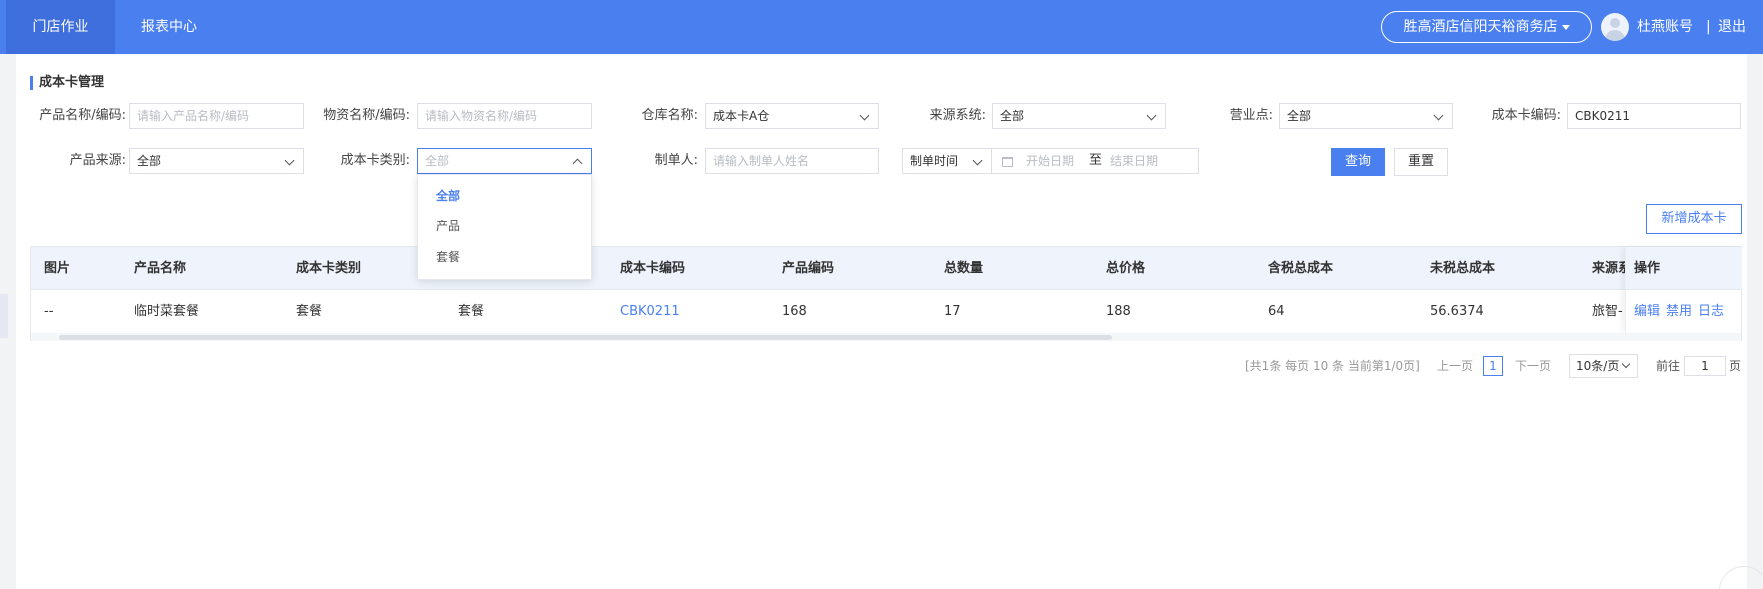 The image size is (1763, 589). I want to click on column-header-tax-excl-cost: 未税总成本, so click(1463, 268).